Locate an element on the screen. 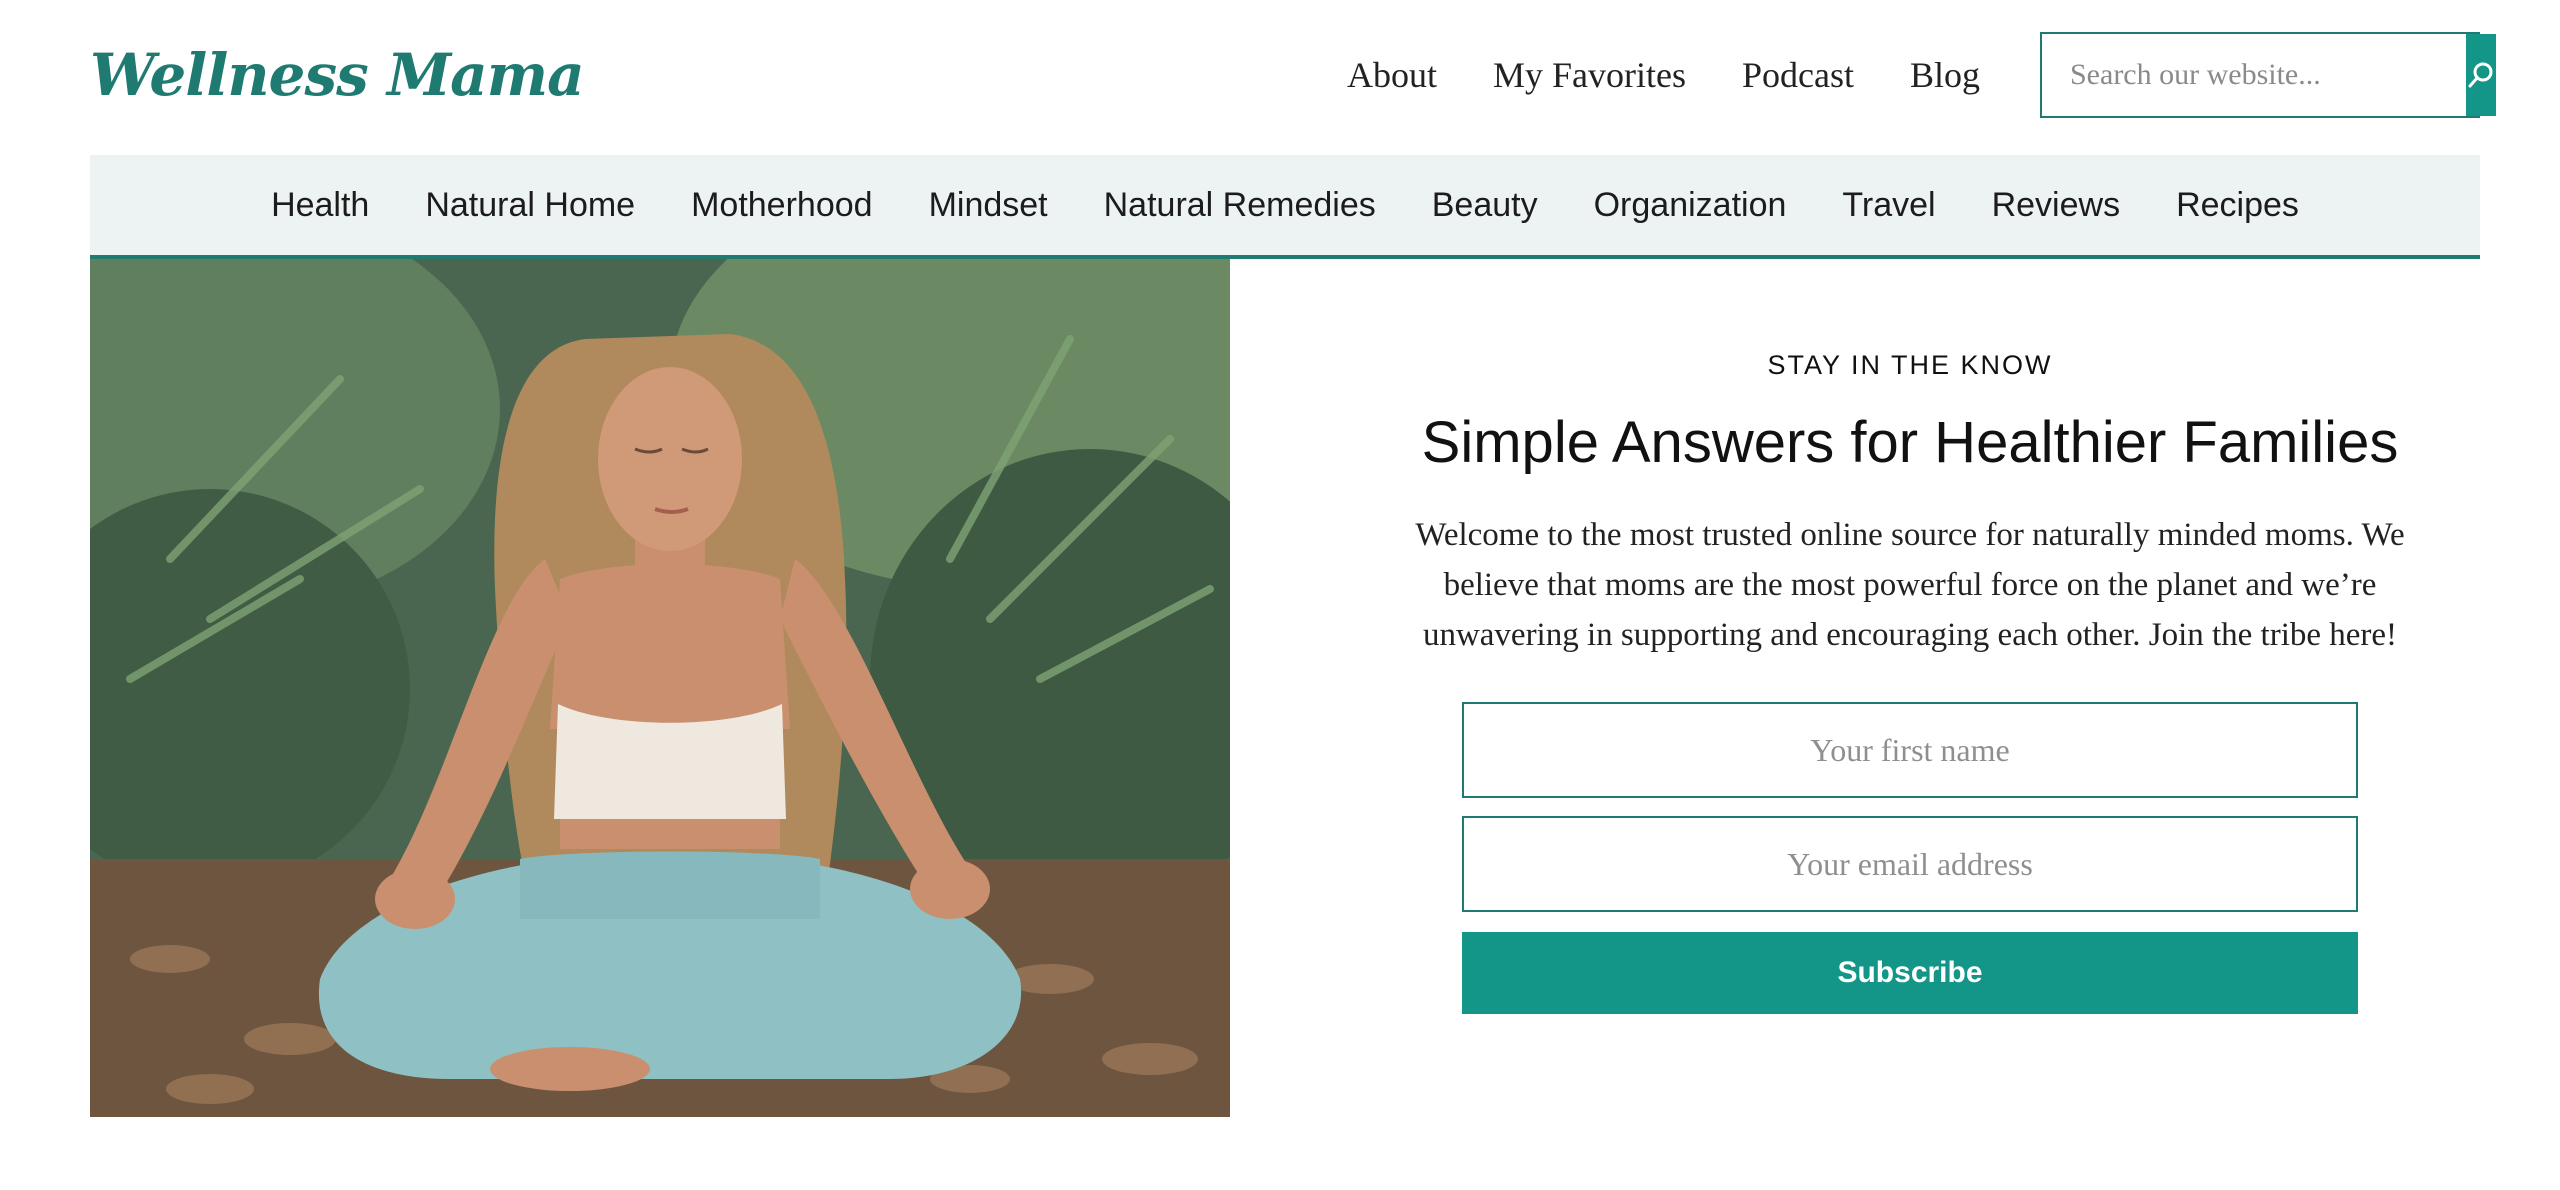  site-logo: Wellness Mama is located at coordinates (337, 75).